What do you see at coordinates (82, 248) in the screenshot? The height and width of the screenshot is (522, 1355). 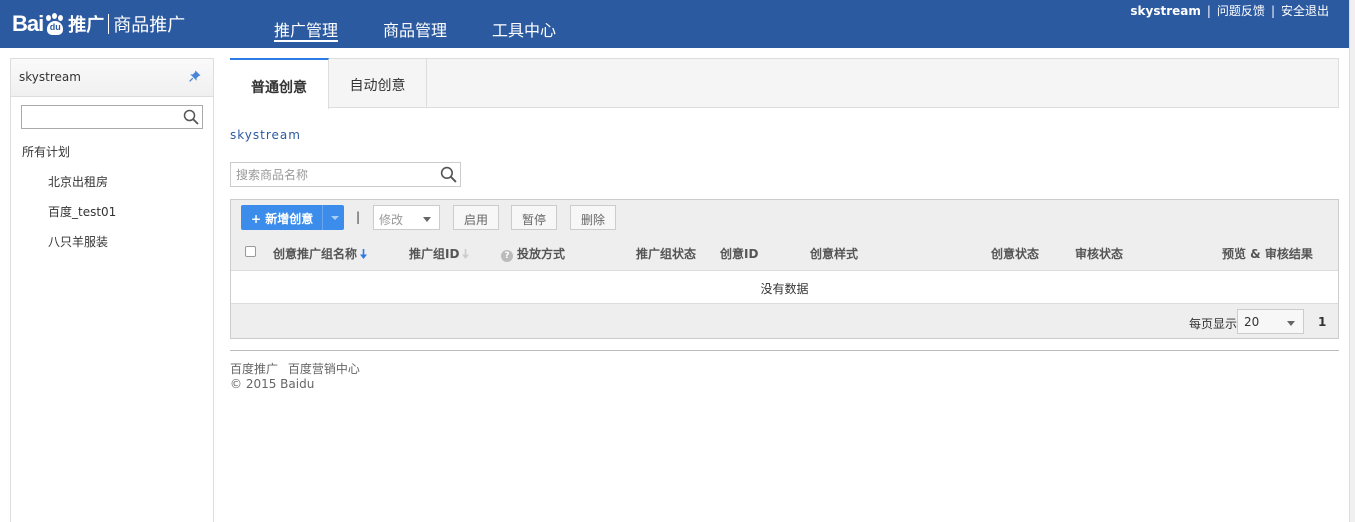 I see `plan-item: 八只羊服装` at bounding box center [82, 248].